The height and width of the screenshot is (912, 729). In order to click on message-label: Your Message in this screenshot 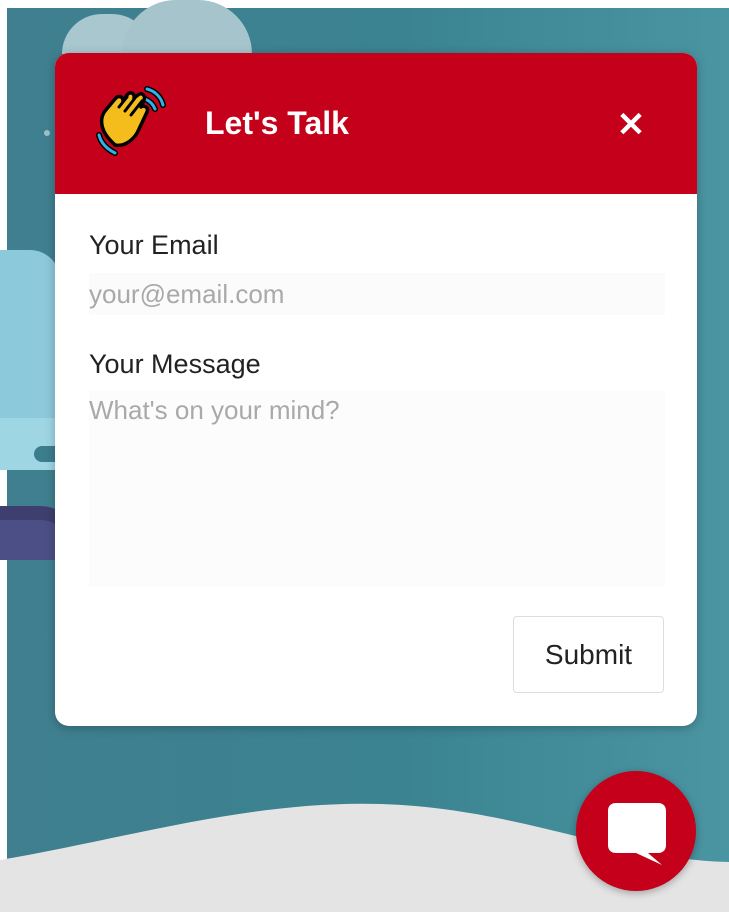, I will do `click(175, 364)`.